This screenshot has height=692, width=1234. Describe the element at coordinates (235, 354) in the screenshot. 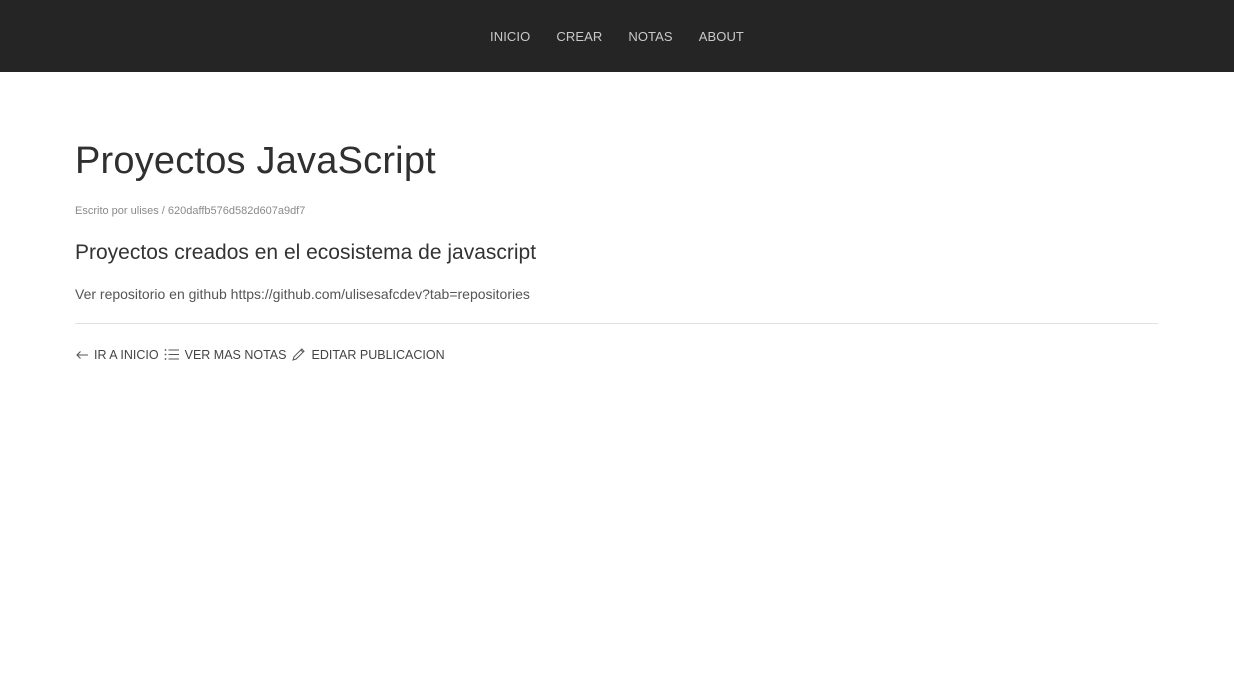

I see `more-notes-label: VER MAS NOTAS` at that location.